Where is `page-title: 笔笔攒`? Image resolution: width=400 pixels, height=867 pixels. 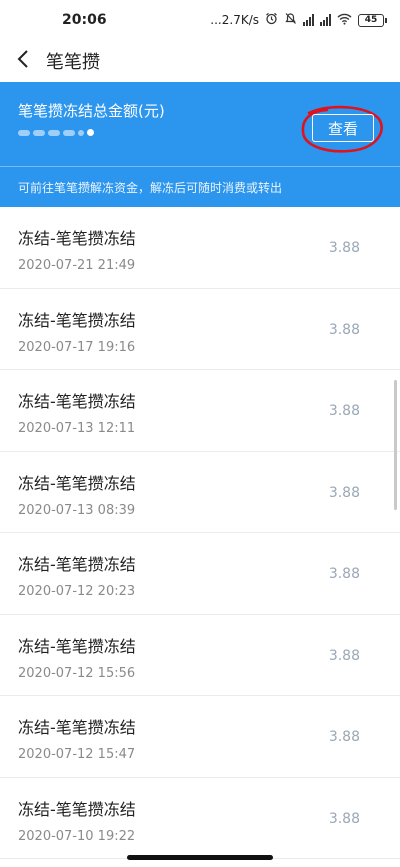 page-title: 笔笔攒 is located at coordinates (73, 62).